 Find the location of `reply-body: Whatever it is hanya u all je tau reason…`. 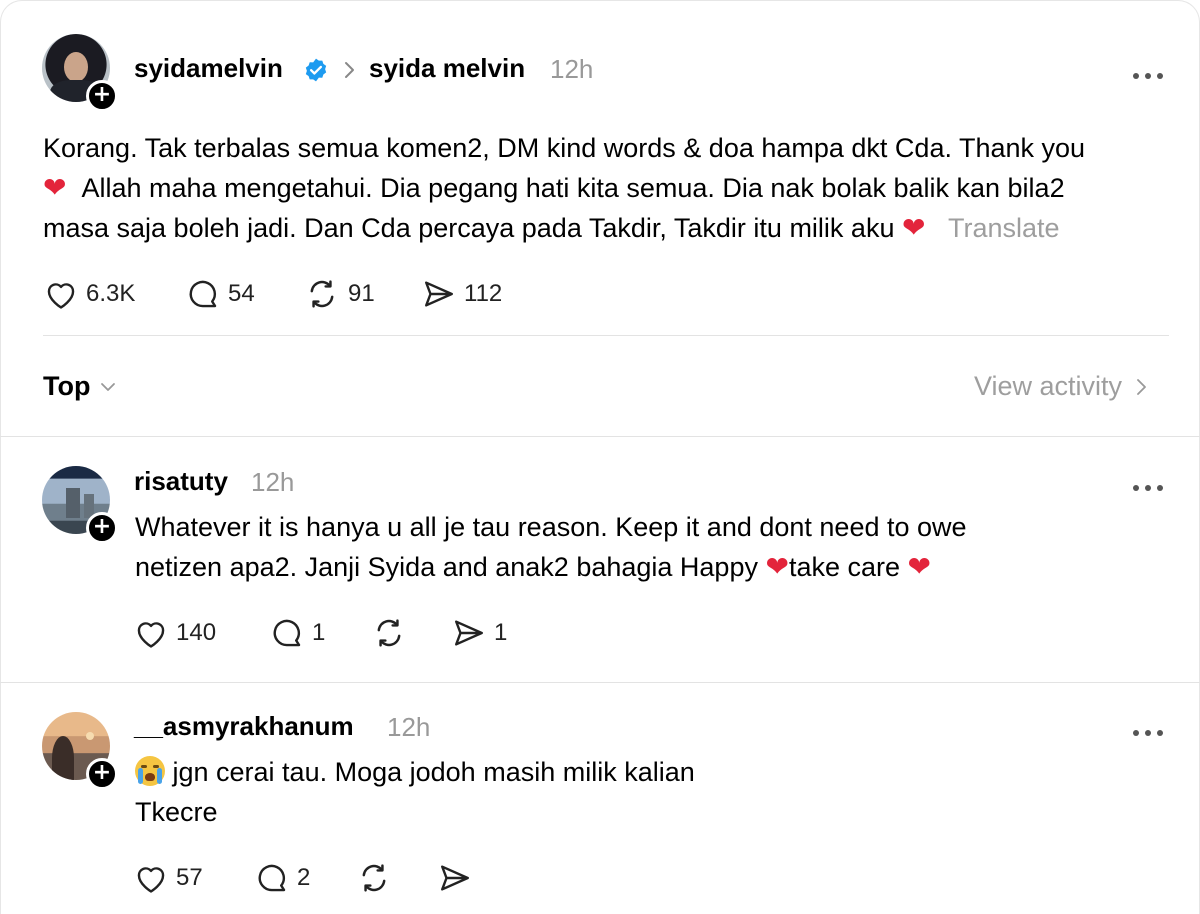

reply-body: Whatever it is hanya u all je tau reason… is located at coordinates (655, 547).